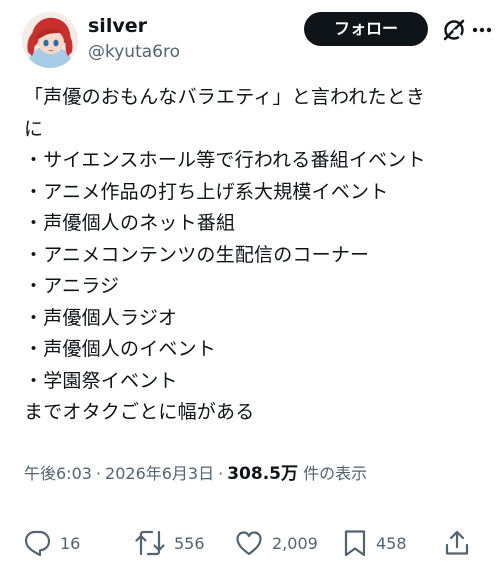 Image resolution: width=500 pixels, height=565 pixels. I want to click on reply-button: 16, so click(51, 543).